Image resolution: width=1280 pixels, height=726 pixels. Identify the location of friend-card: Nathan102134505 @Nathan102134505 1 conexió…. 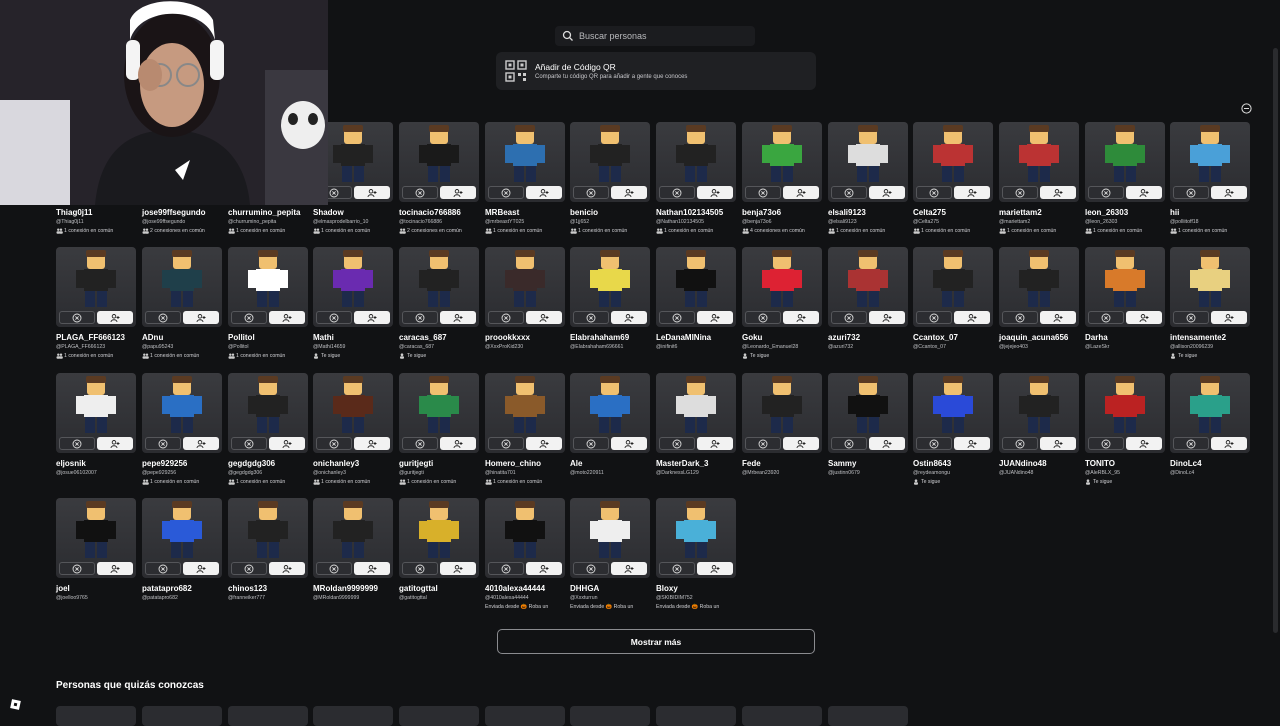
(696, 178).